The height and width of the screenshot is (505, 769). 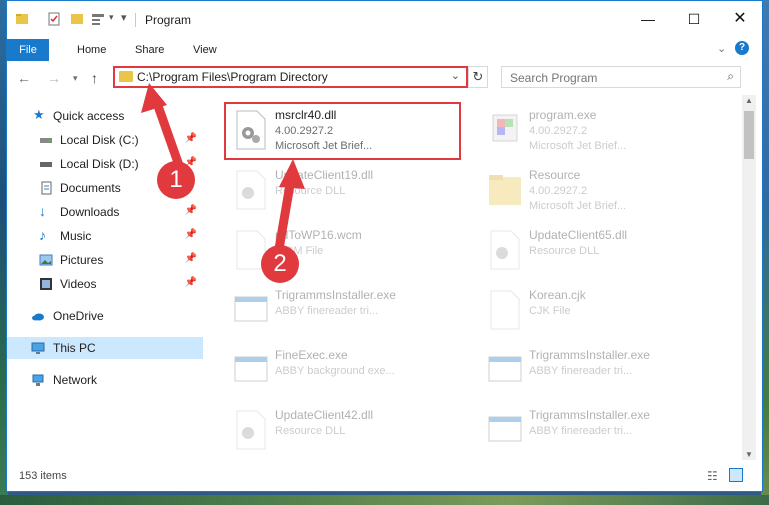 What do you see at coordinates (223, 168) in the screenshot?
I see `annotation-arrows` at bounding box center [223, 168].